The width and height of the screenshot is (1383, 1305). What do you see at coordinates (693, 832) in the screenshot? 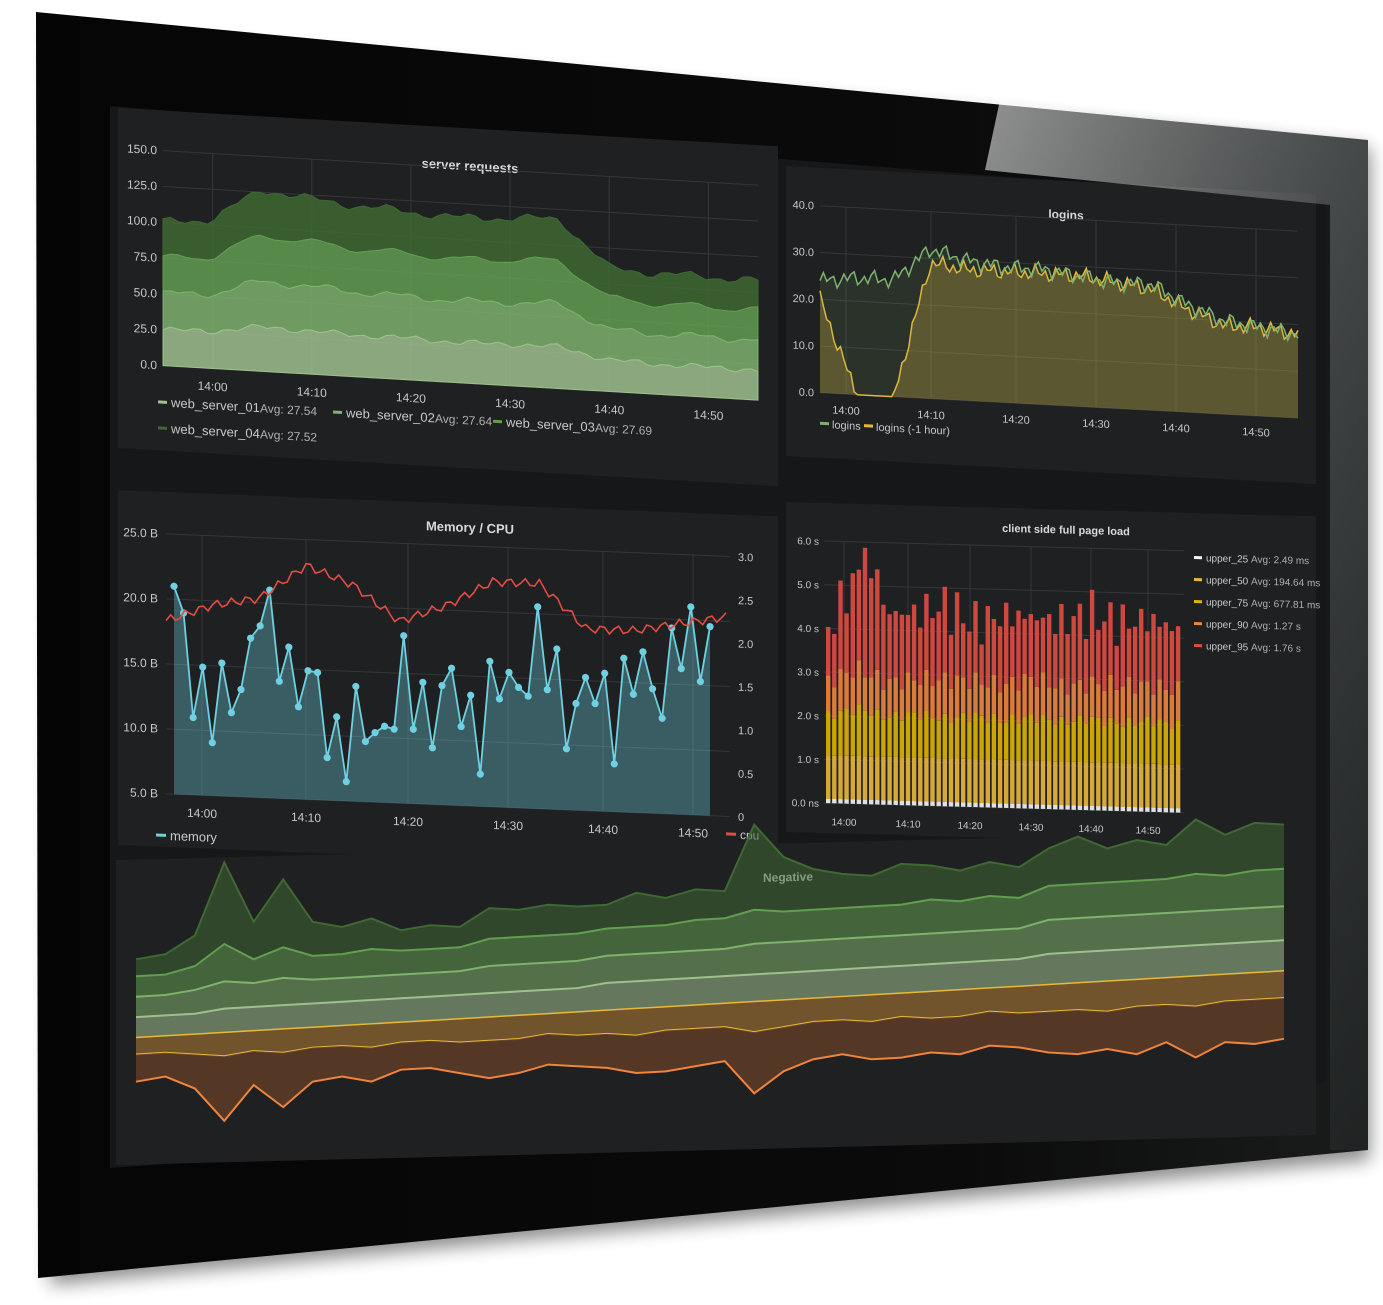
I see `x-tick-label: 14:50` at bounding box center [693, 832].